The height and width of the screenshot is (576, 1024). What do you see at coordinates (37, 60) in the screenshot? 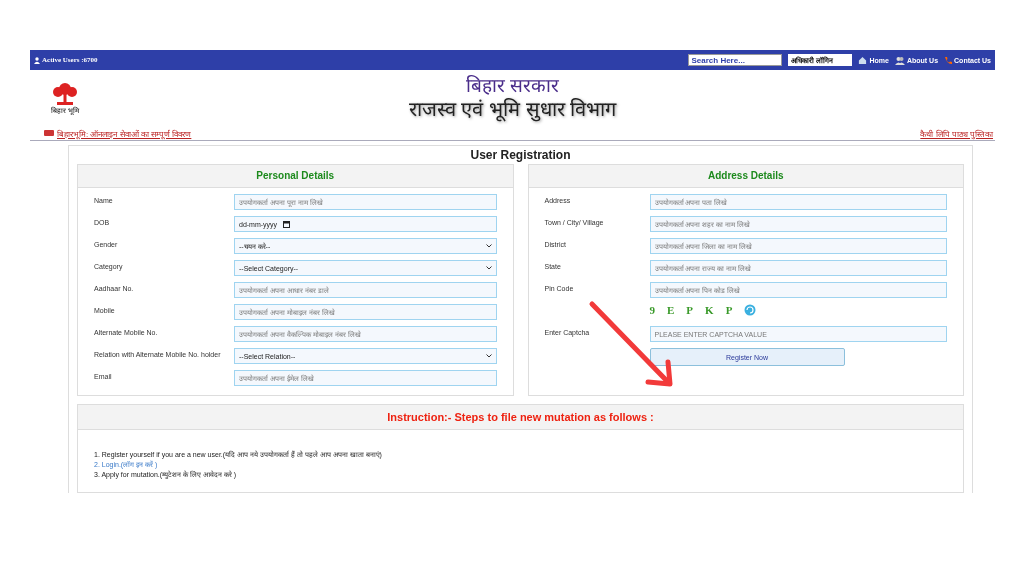
I see `user-icon` at bounding box center [37, 60].